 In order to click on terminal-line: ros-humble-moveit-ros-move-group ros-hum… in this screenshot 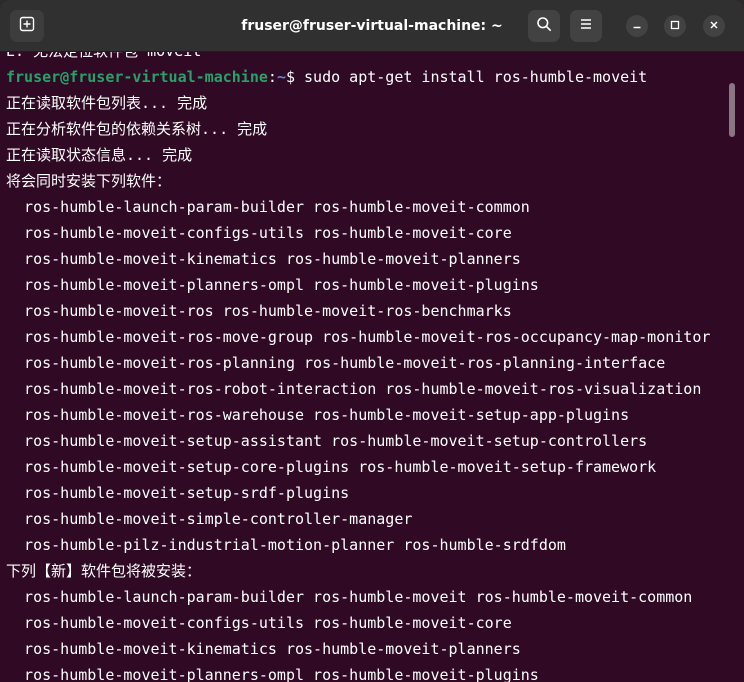, I will do `click(358, 337)`.